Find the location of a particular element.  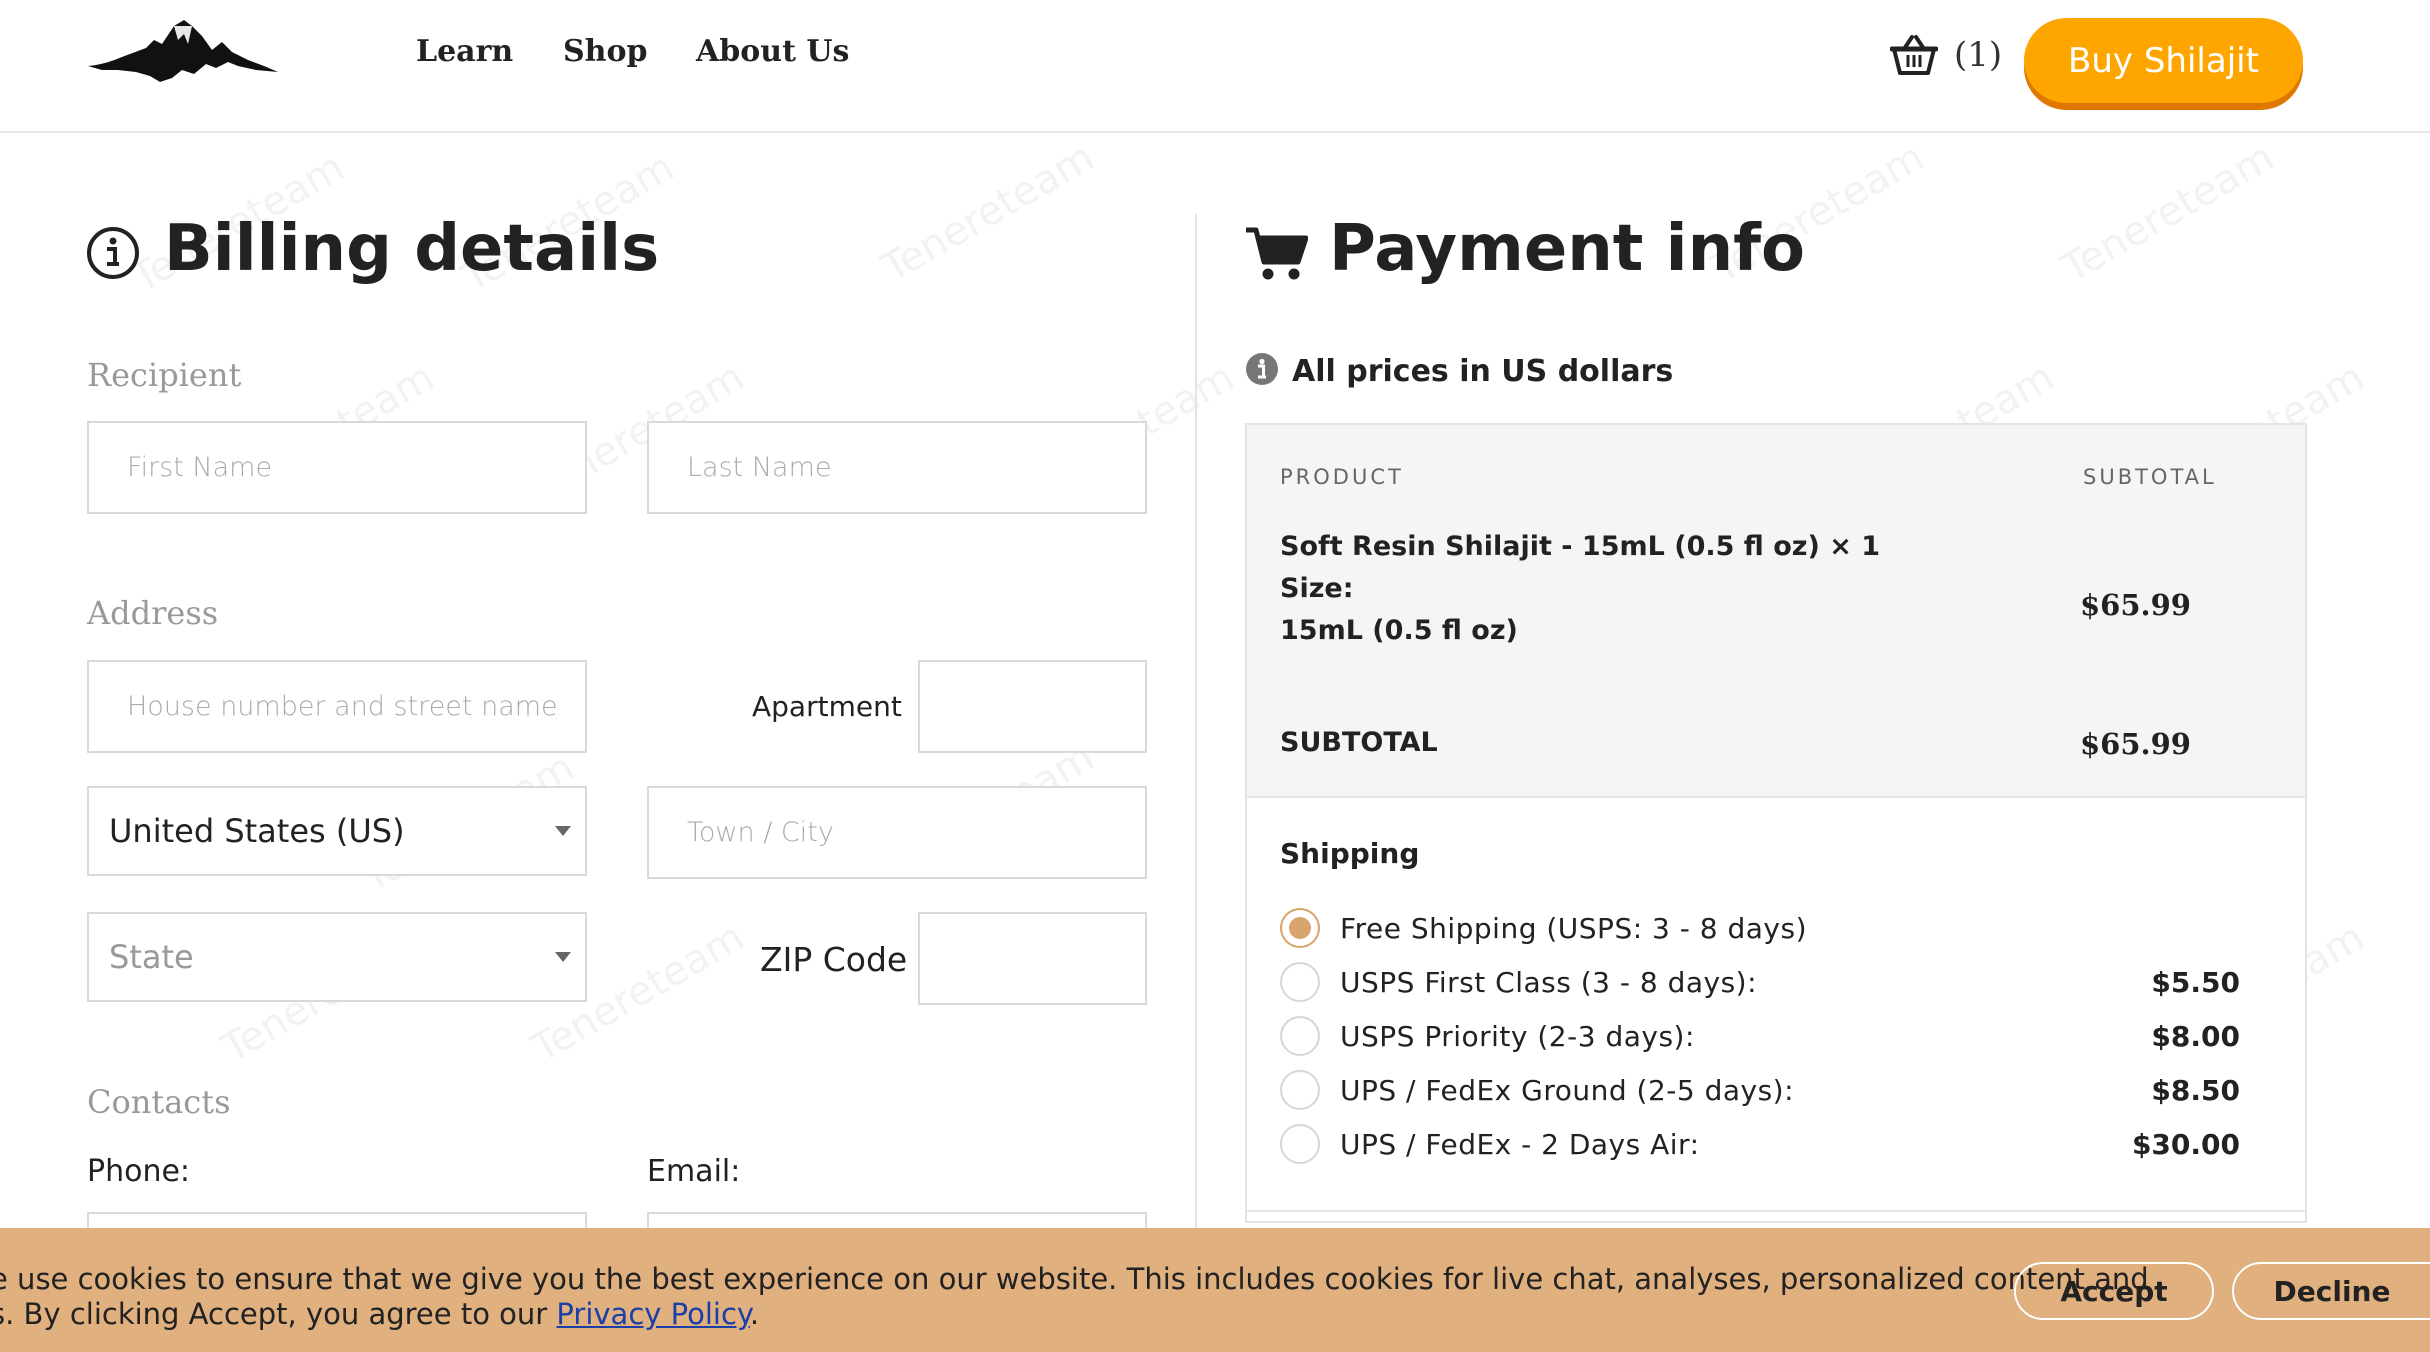

email-label: Email: is located at coordinates (694, 1171).